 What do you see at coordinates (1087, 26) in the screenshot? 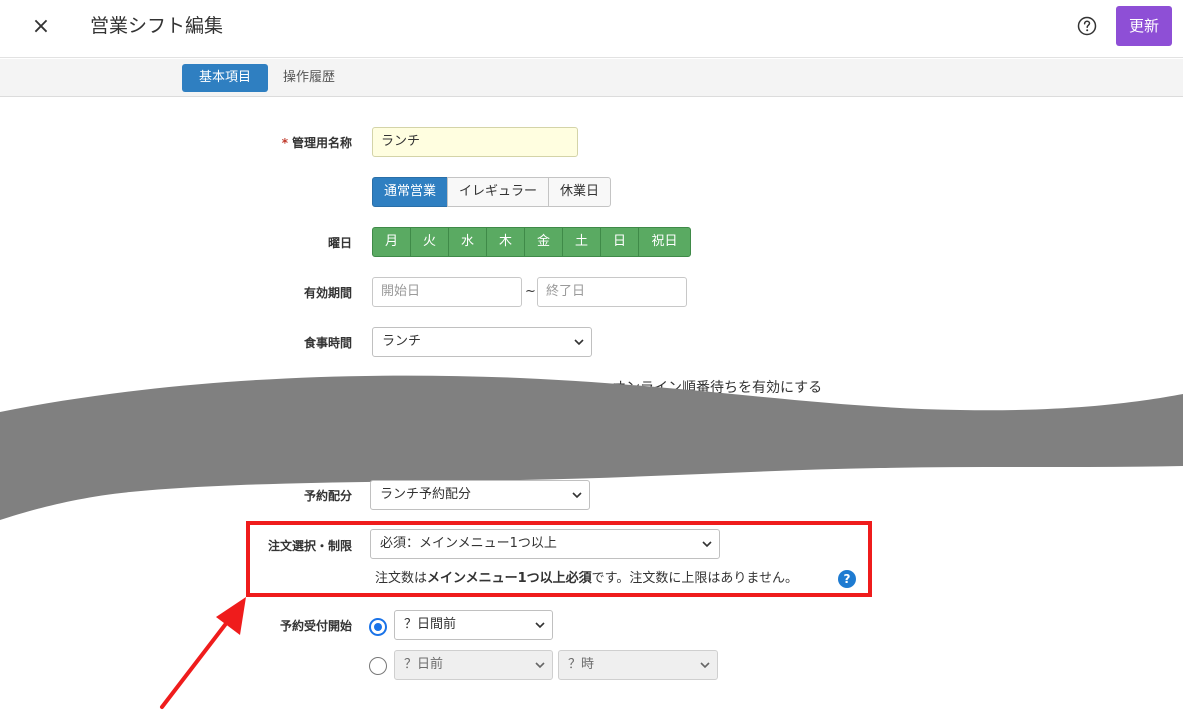
I see `question-circle-icon` at bounding box center [1087, 26].